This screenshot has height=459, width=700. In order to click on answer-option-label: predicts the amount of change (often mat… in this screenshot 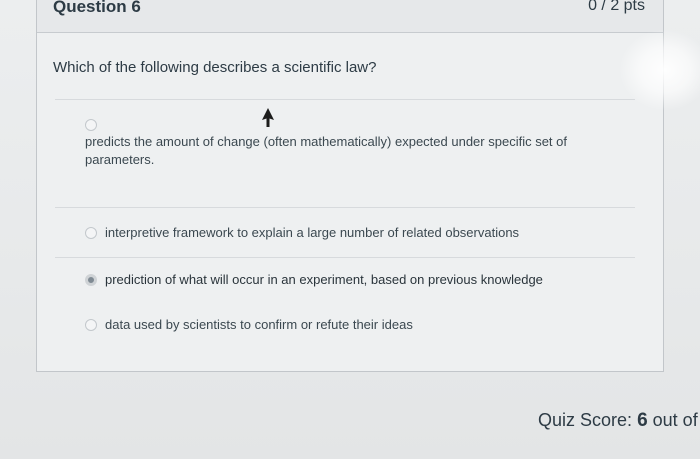, I will do `click(326, 150)`.